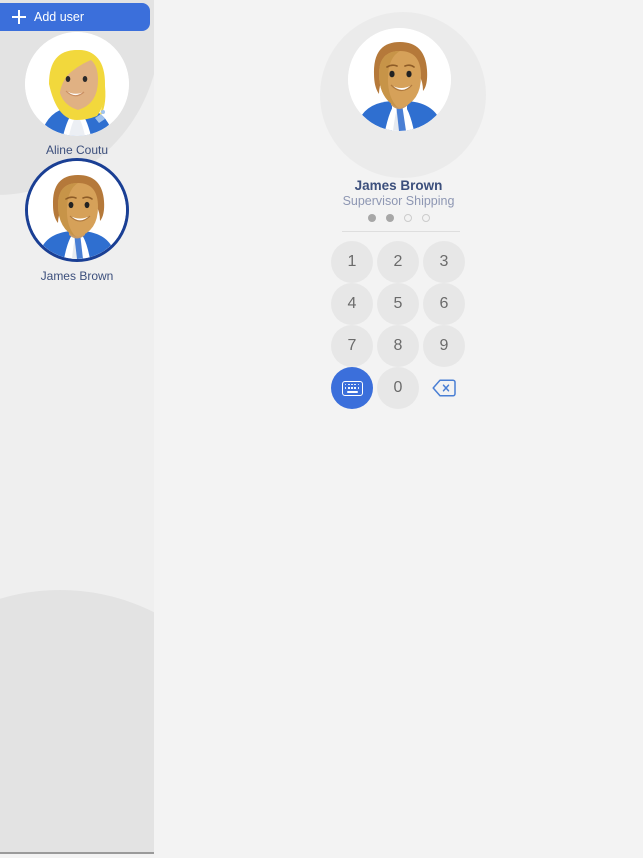 This screenshot has width=643, height=858. I want to click on keyboard-toggle-button, so click(352, 388).